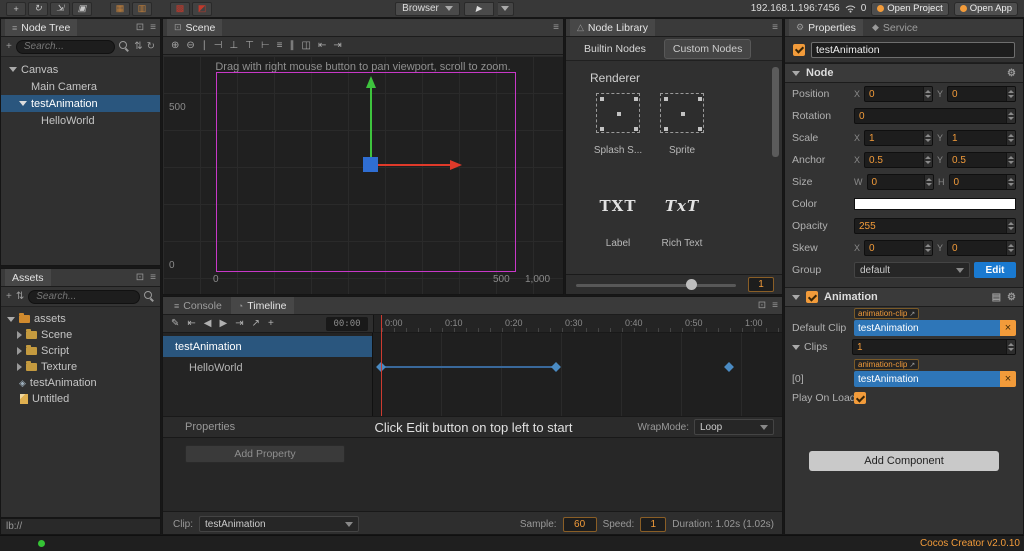 The image size is (1024, 551). What do you see at coordinates (775, 112) in the screenshot?
I see `scrollbar` at bounding box center [775, 112].